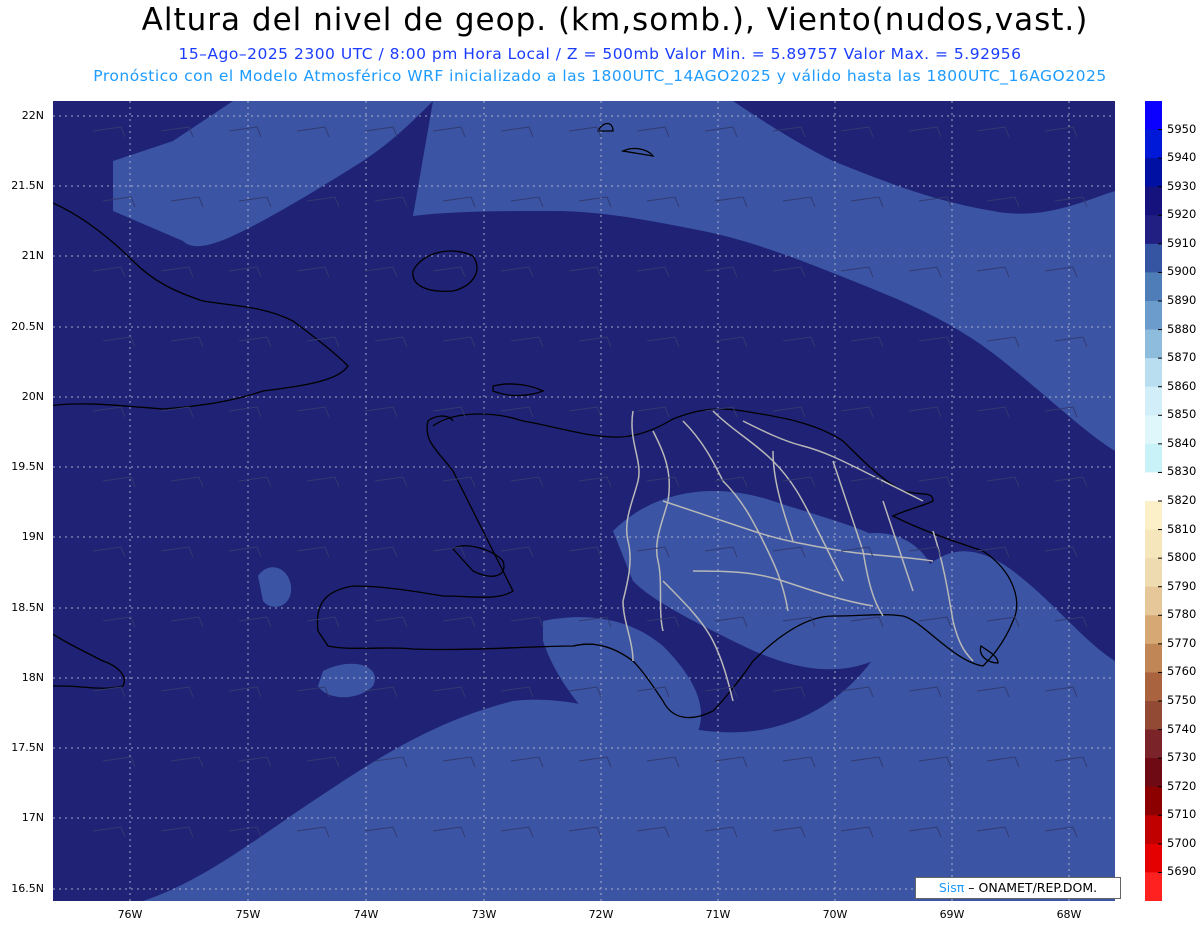 This screenshot has height=927, width=1200. I want to click on credit-box: Sisπ – ONAMET/REP.DOM., so click(1018, 888).